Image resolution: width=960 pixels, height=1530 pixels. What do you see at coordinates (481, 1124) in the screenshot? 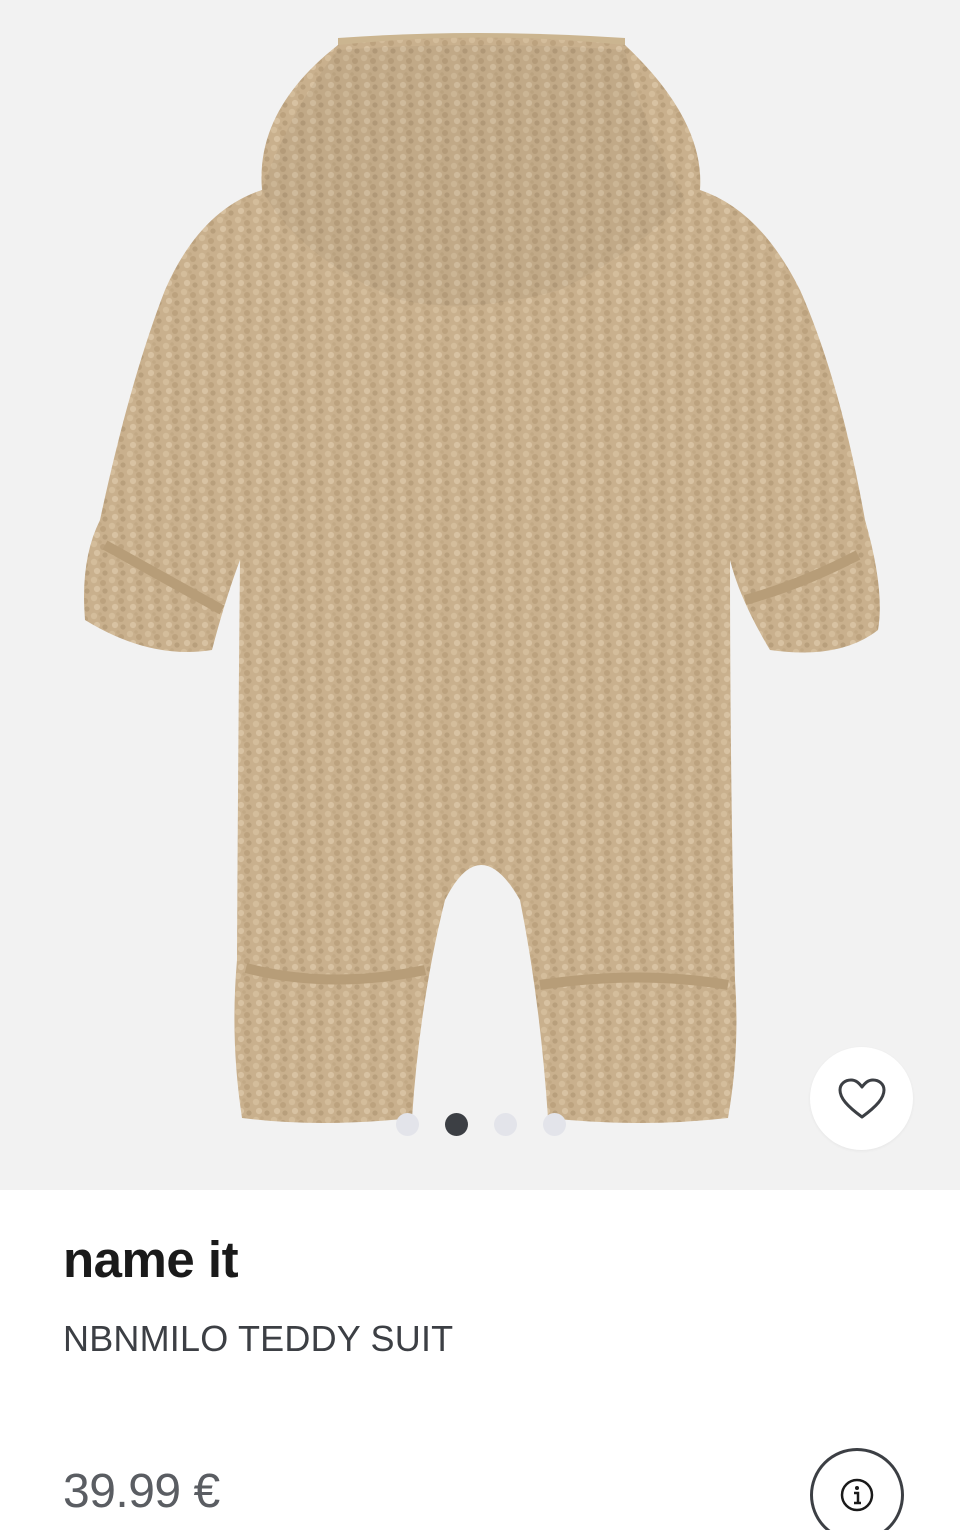
I see `image-pagination` at bounding box center [481, 1124].